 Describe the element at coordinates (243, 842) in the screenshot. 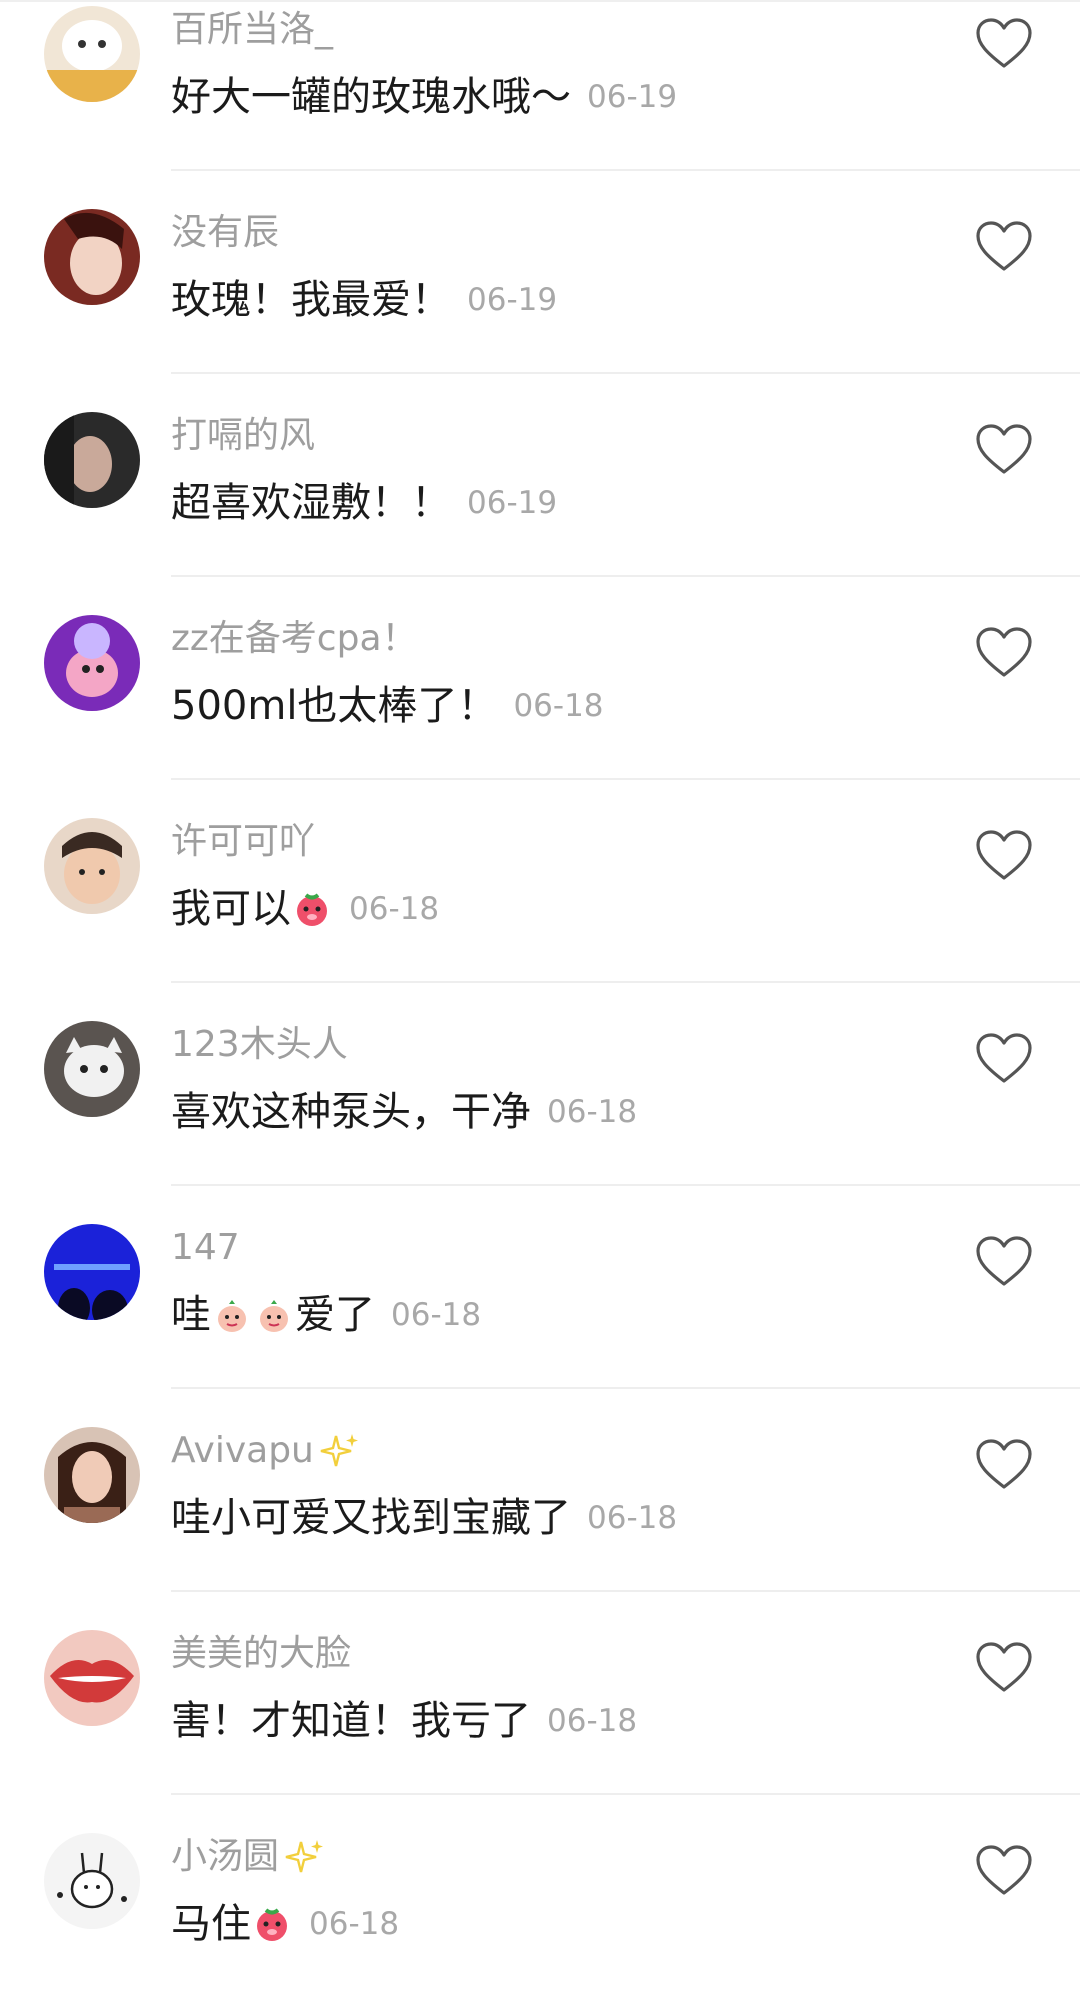

I see `comment-username: 许可可吖` at that location.